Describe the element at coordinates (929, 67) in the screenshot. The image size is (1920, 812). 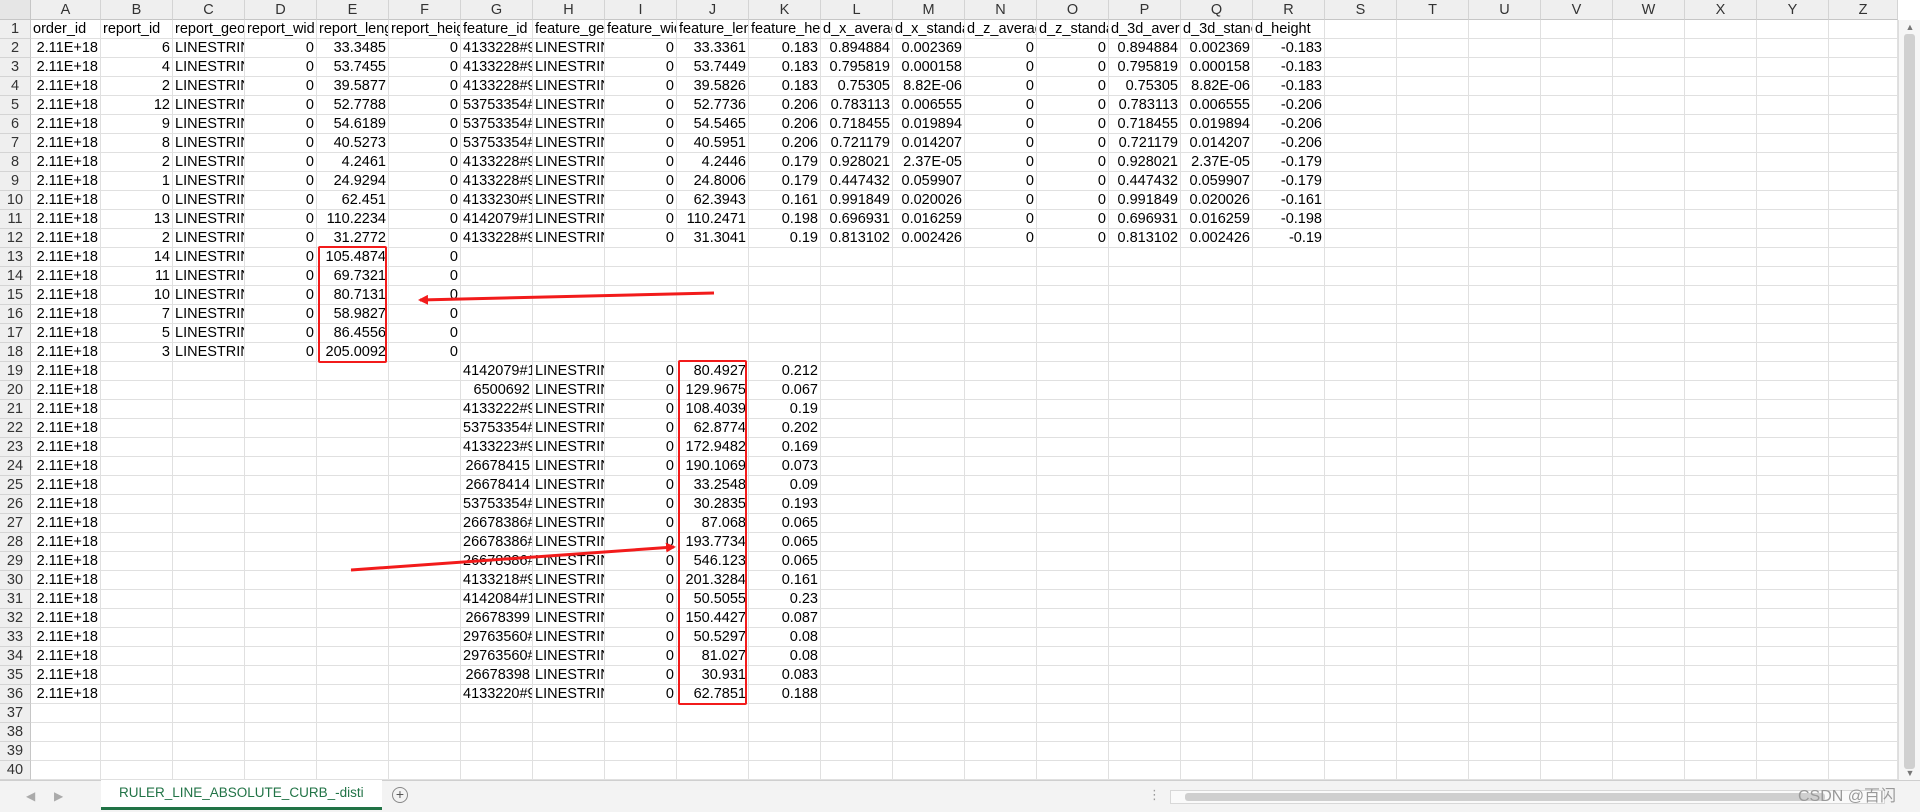
I see `cell-M3: 0.000158` at that location.